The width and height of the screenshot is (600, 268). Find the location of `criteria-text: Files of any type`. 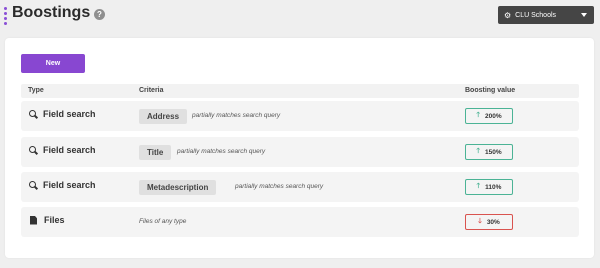

criteria-text: Files of any type is located at coordinates (163, 221).